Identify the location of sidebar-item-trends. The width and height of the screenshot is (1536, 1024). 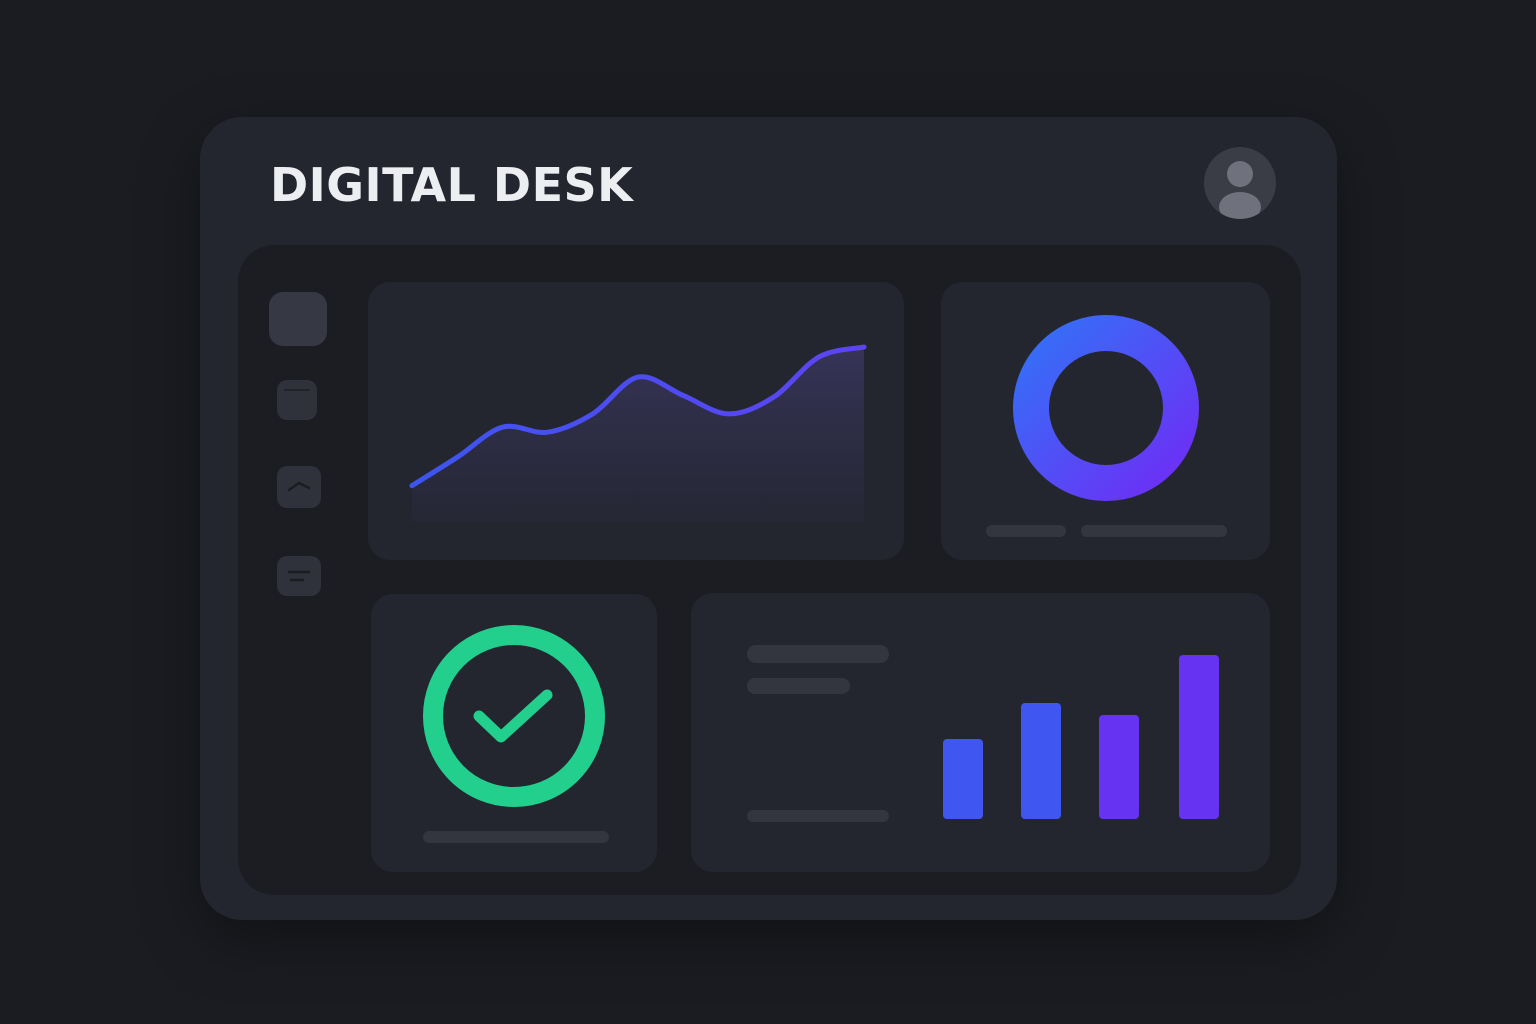
(299, 487).